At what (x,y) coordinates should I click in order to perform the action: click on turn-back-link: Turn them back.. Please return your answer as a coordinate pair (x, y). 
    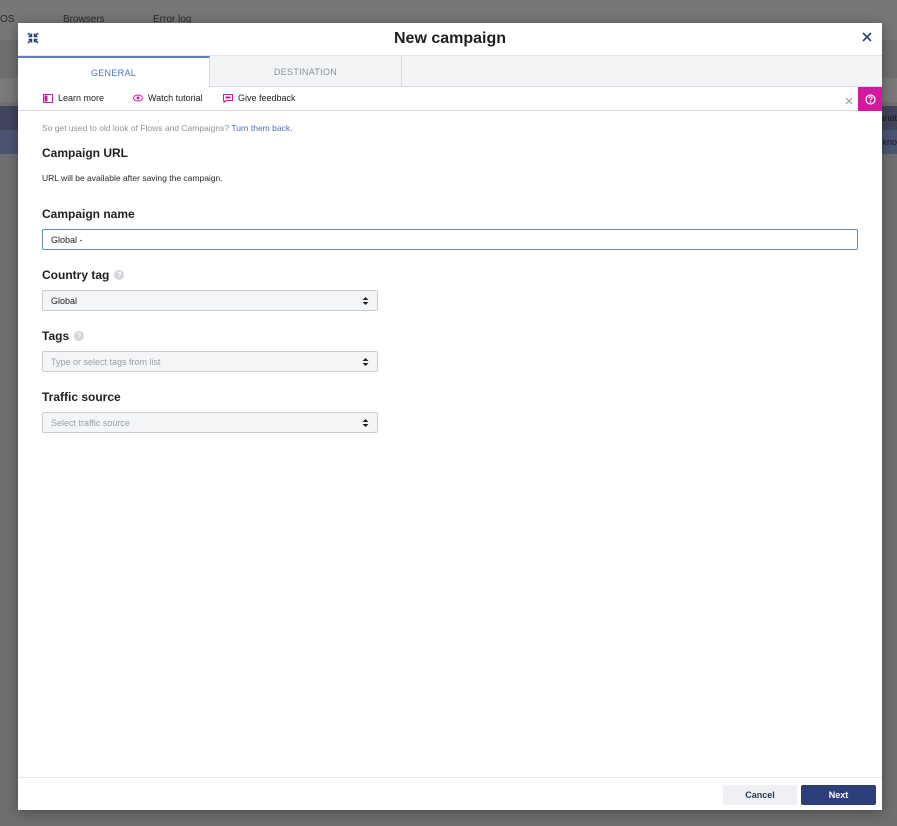
    Looking at the image, I should click on (261, 128).